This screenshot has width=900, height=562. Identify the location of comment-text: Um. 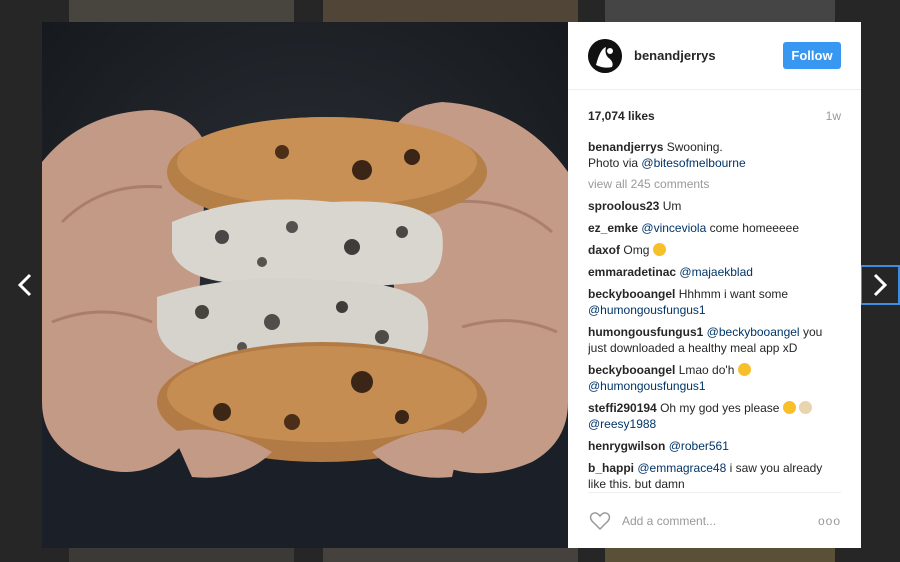
(672, 206).